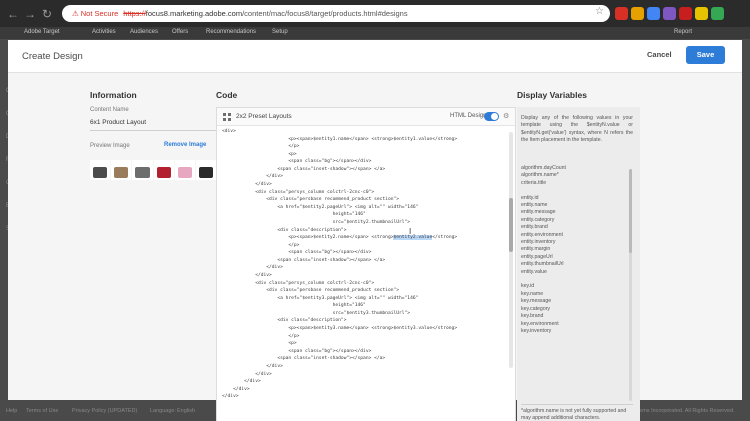 Image resolution: width=750 pixels, height=421 pixels. I want to click on brand-label: Adobe Target, so click(42, 32).